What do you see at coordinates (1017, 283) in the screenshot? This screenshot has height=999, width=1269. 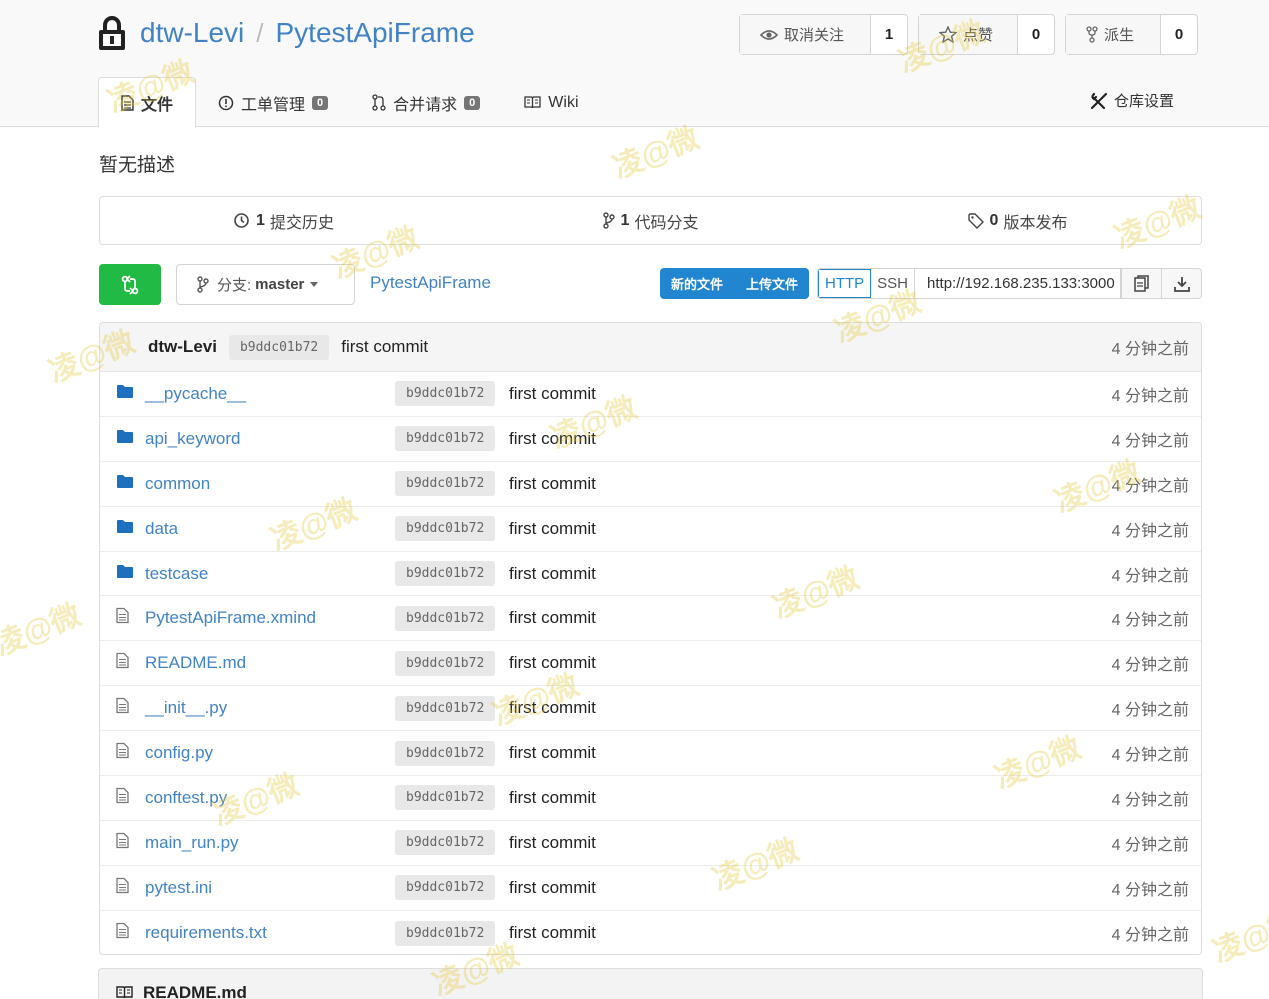 I see `clone-url-input: http://192.168.235.133:3000` at bounding box center [1017, 283].